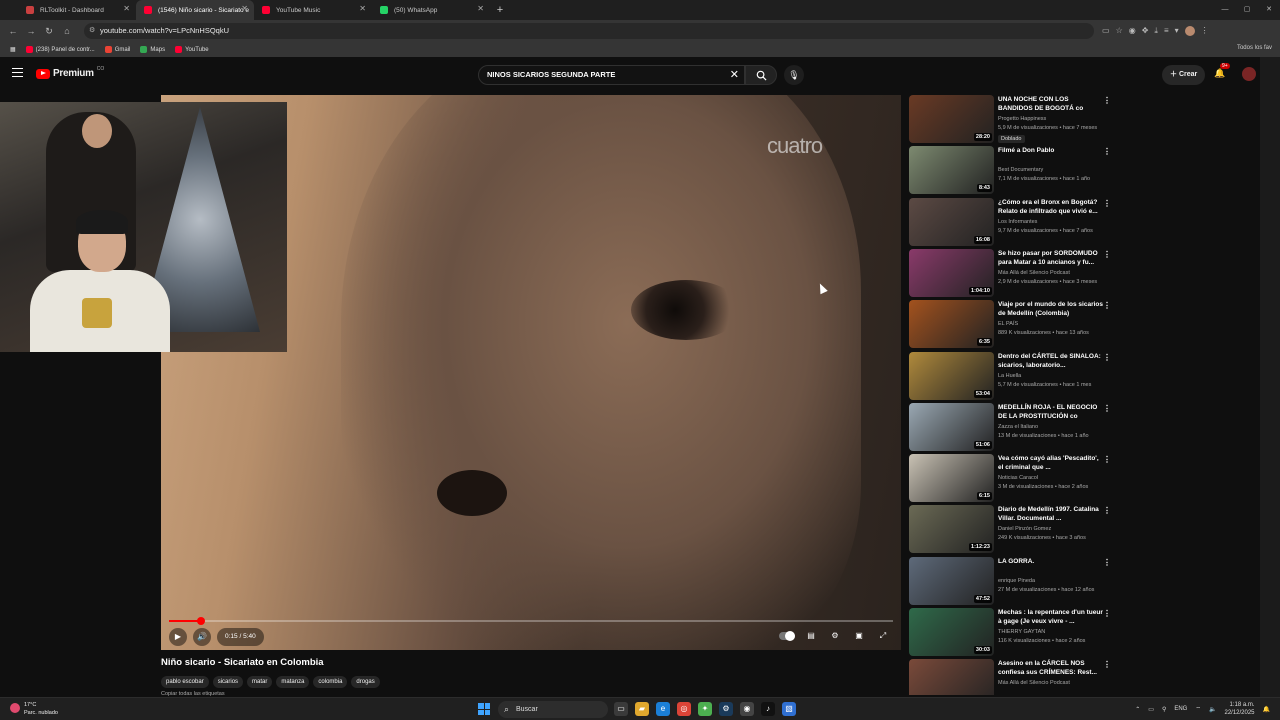  Describe the element at coordinates (531, 621) in the screenshot. I see `progress-bar` at that location.